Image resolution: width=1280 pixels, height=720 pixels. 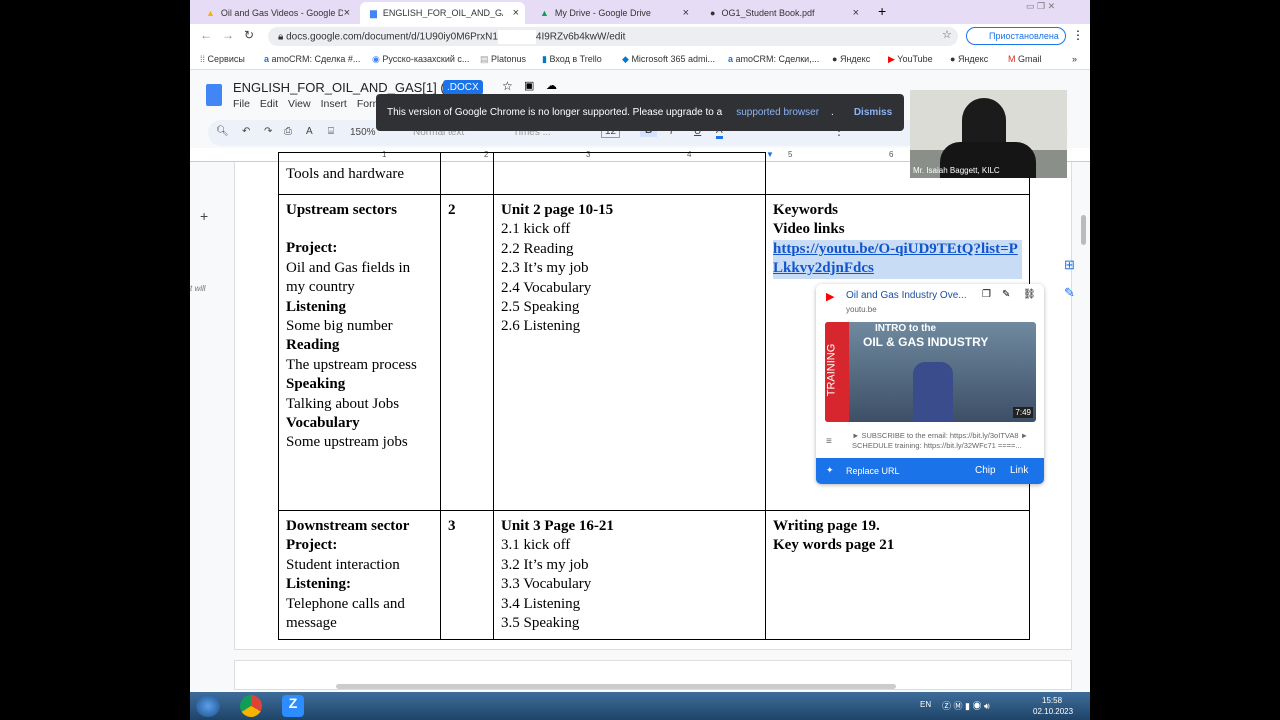 What do you see at coordinates (348, 277) in the screenshot?
I see `cell-line: Oil and Gas fields in my country` at bounding box center [348, 277].